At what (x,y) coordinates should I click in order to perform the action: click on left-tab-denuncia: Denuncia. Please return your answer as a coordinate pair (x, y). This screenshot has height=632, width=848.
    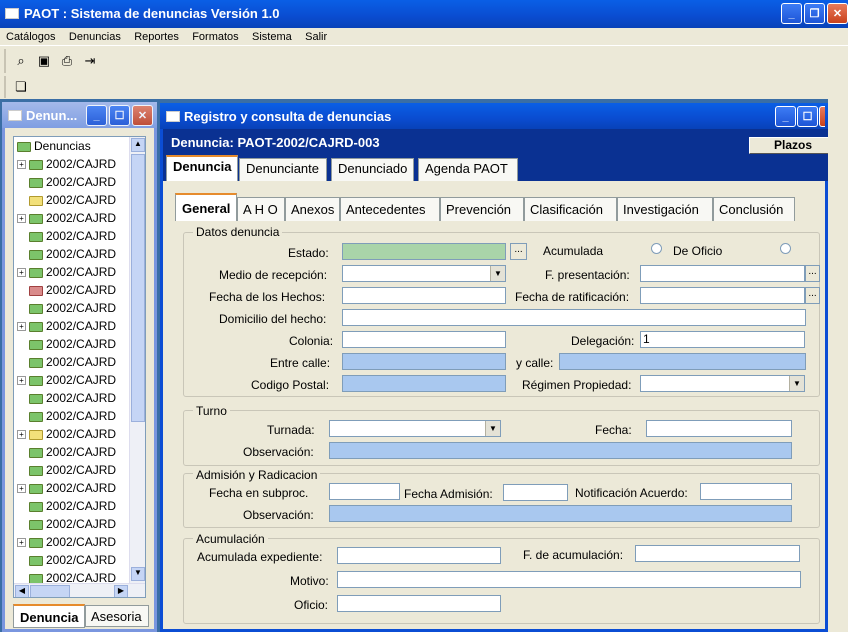
    Looking at the image, I should click on (49, 616).